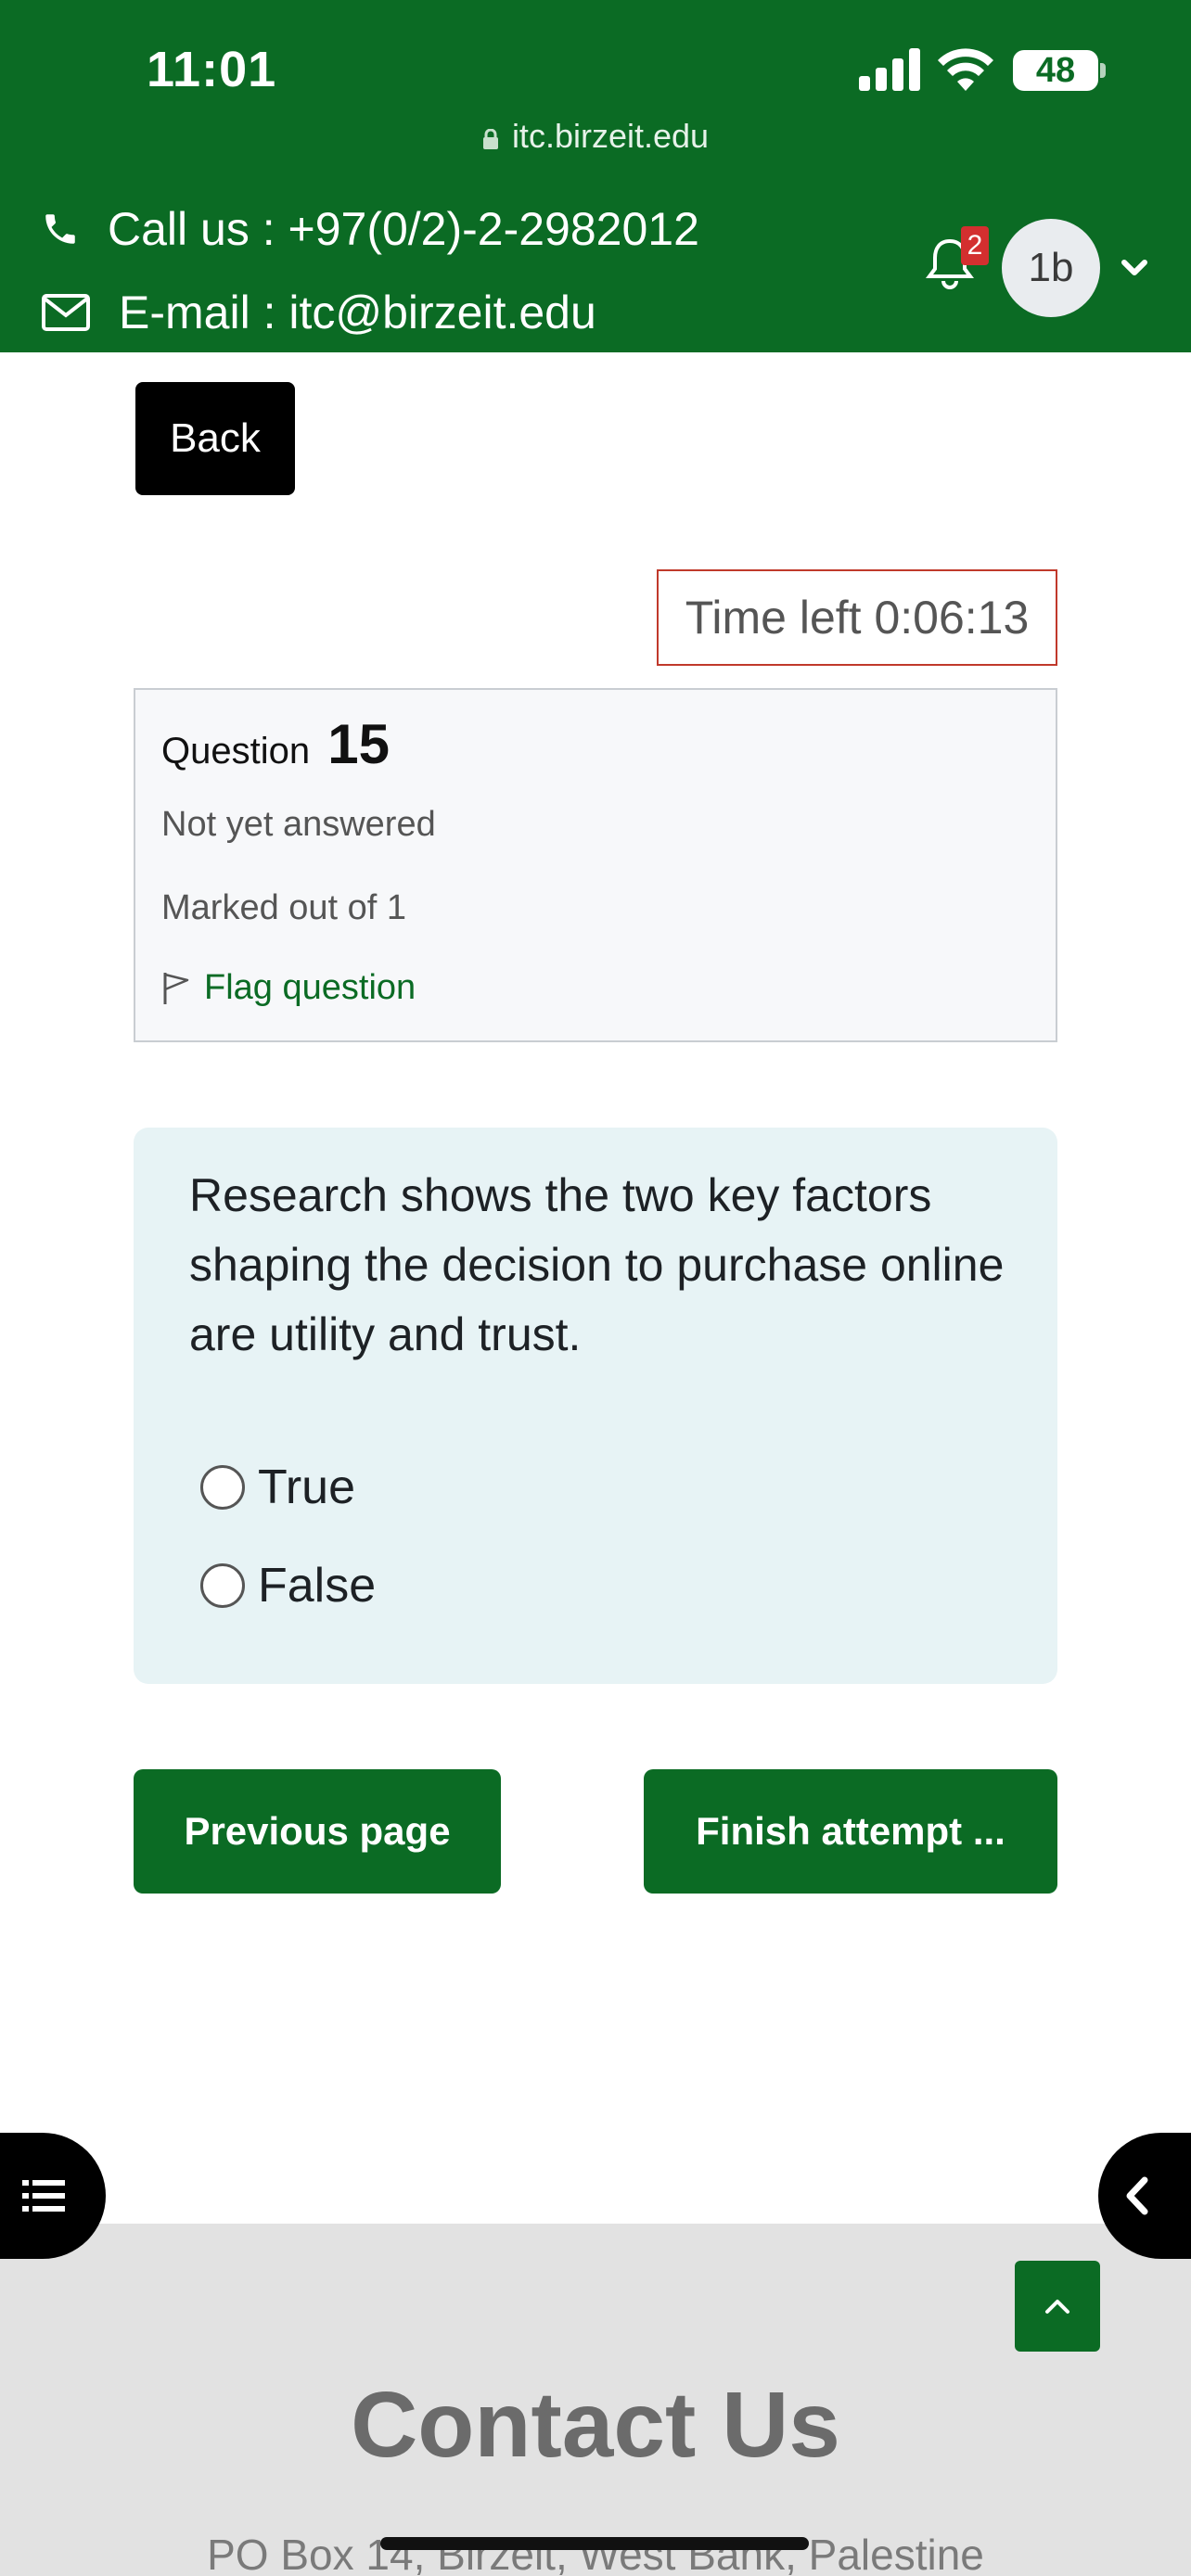 This screenshot has height=2576, width=1191. I want to click on home-indicator, so click(594, 2543).